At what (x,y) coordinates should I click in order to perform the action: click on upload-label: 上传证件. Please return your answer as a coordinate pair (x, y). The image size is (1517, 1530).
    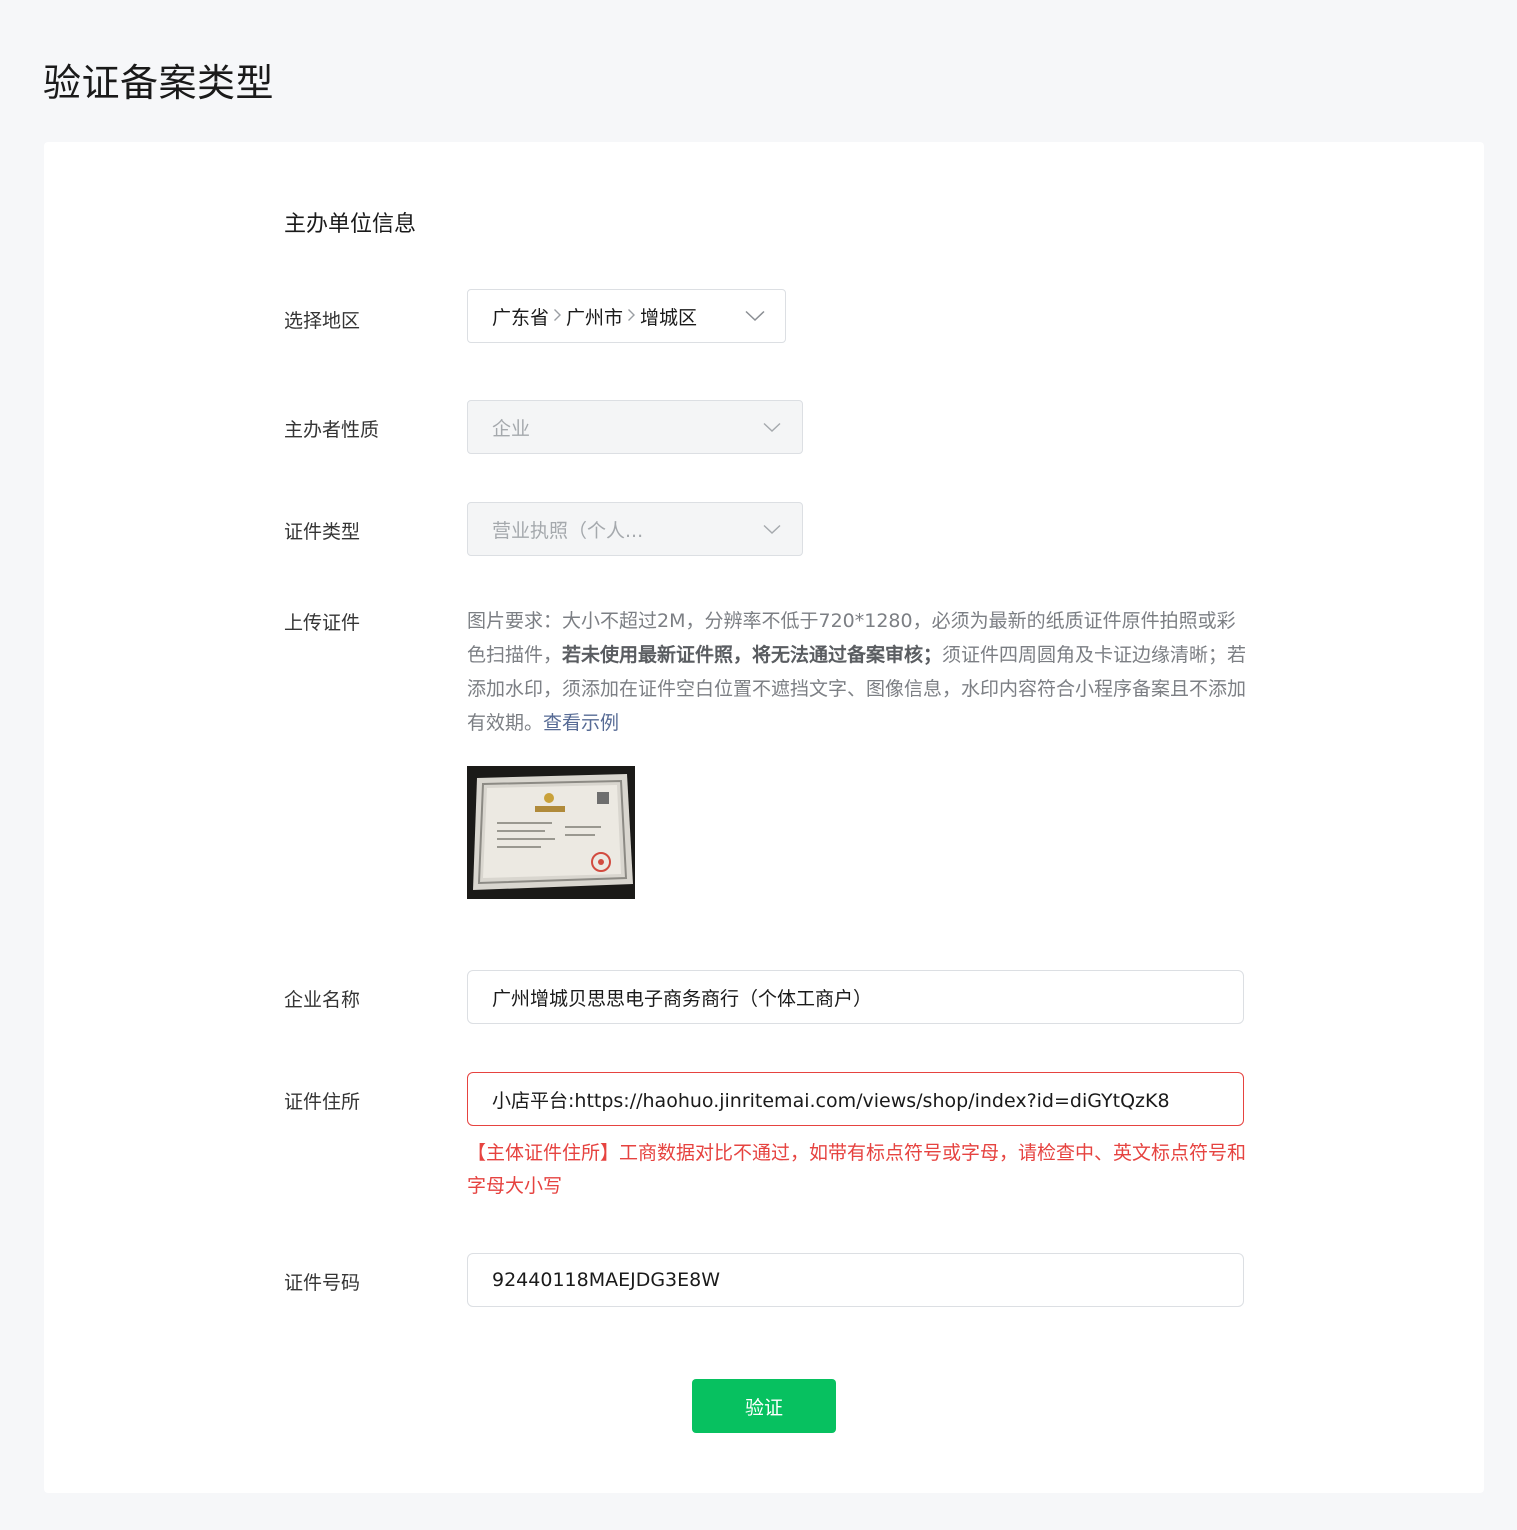
    Looking at the image, I should click on (322, 623).